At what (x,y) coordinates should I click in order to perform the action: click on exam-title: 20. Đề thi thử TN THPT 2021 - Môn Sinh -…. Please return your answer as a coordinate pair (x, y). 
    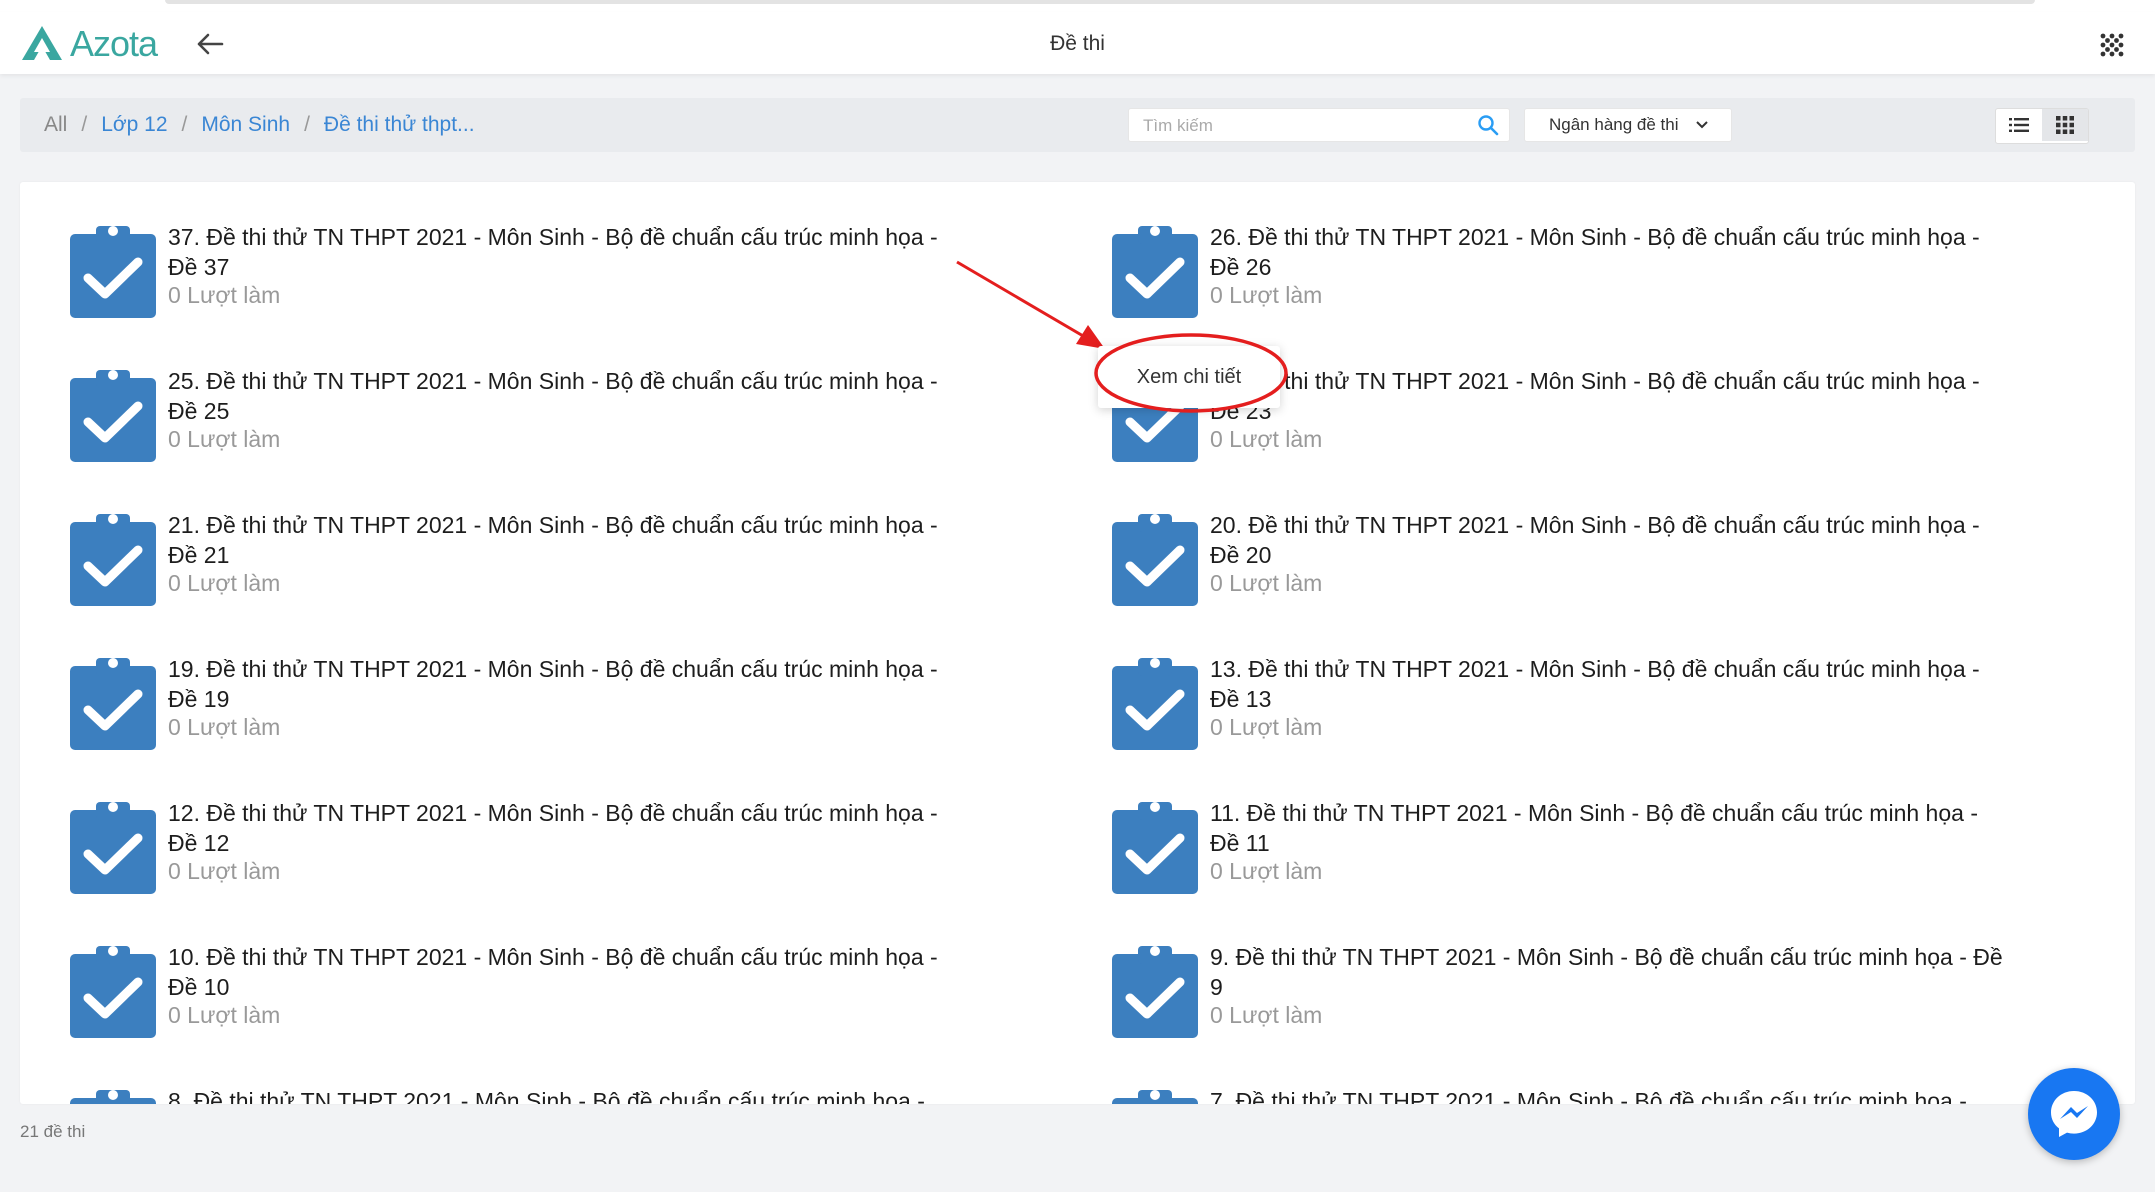
    Looking at the image, I should click on (1595, 540).